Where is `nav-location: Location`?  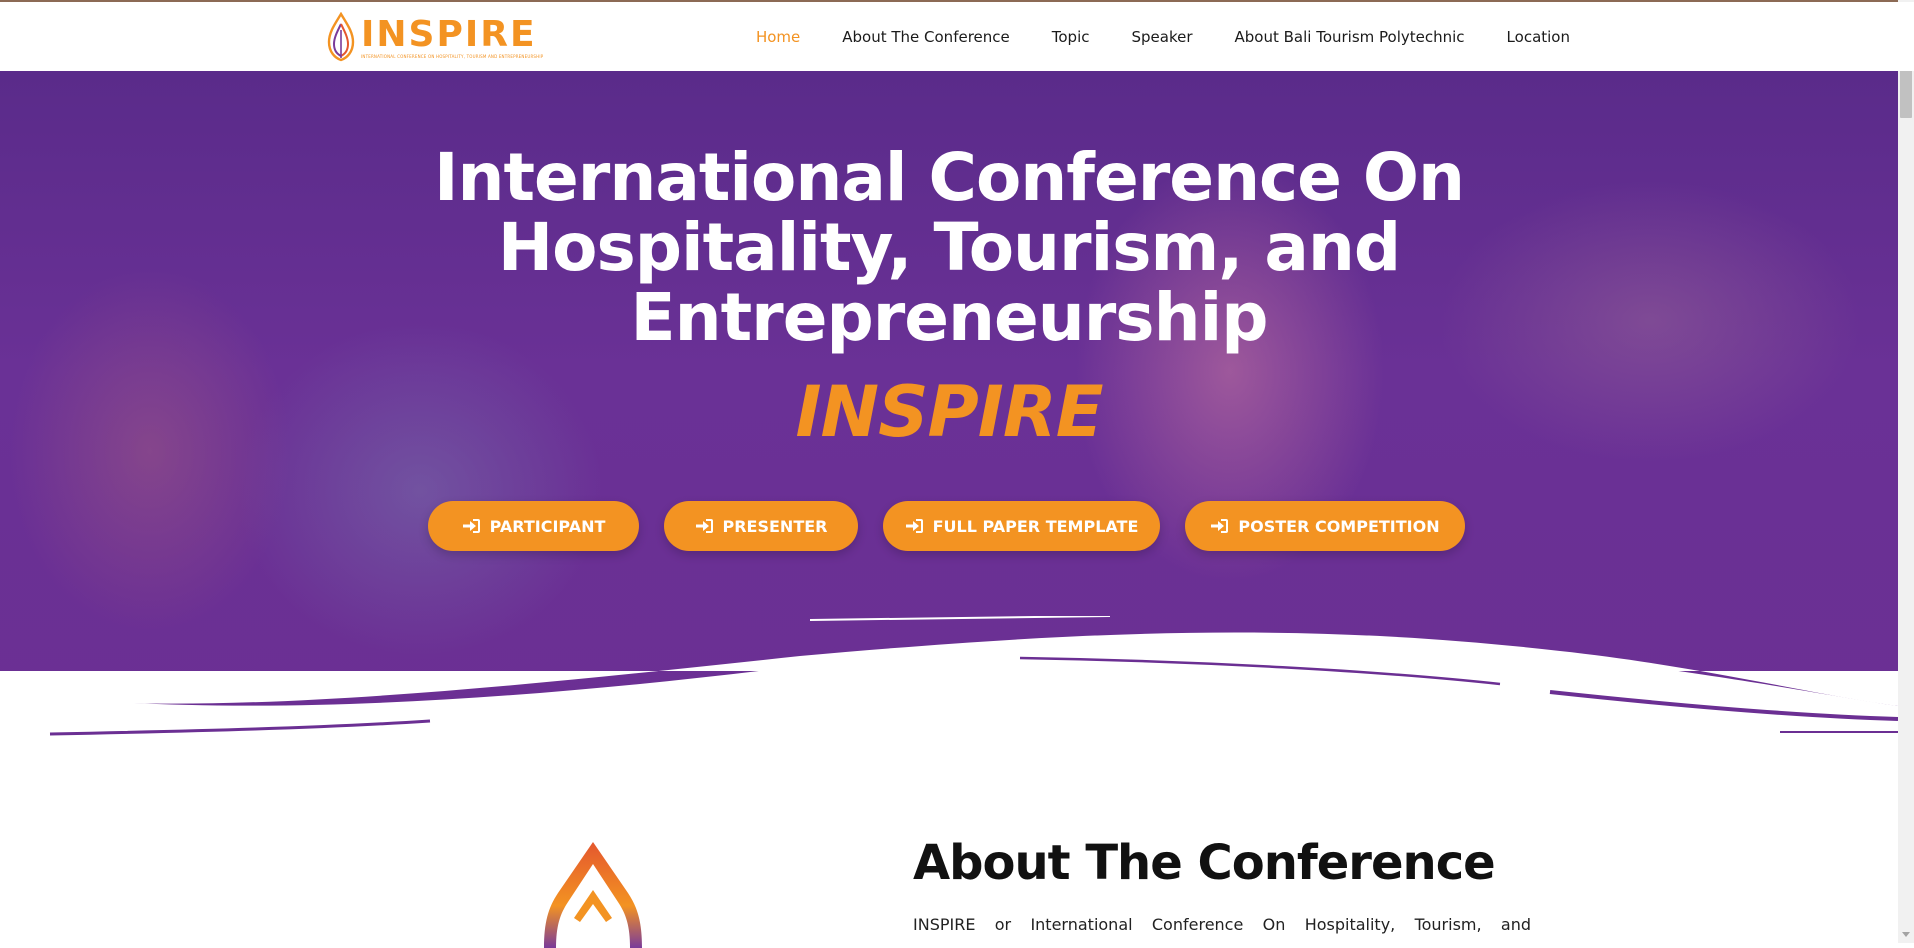
nav-location: Location is located at coordinates (1538, 37).